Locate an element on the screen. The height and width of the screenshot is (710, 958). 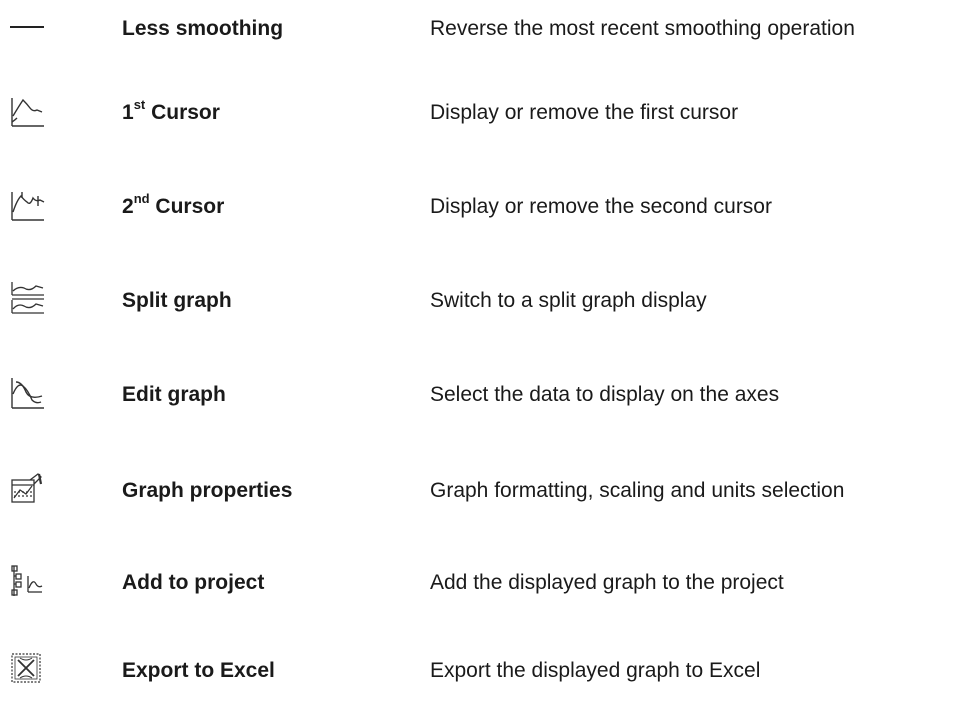
second-cursor-icon is located at coordinates (28, 206).